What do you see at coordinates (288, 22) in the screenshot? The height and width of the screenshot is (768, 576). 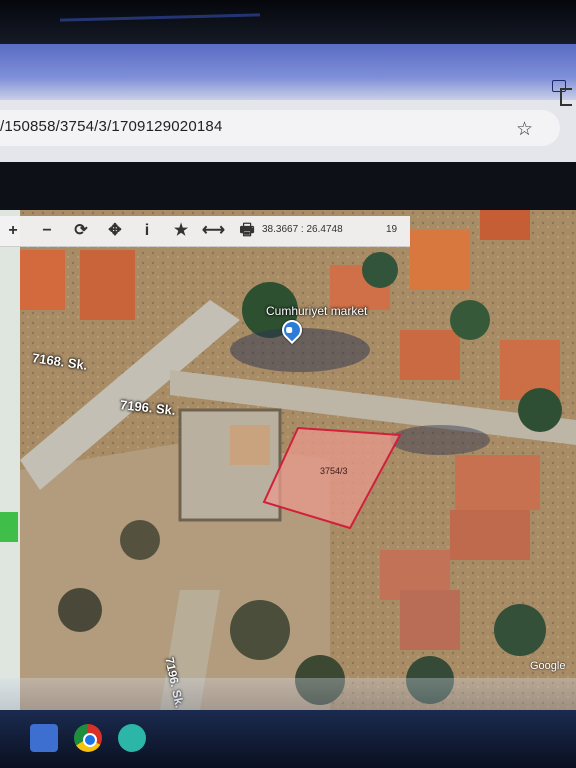 I see `monitor-bezel` at bounding box center [288, 22].